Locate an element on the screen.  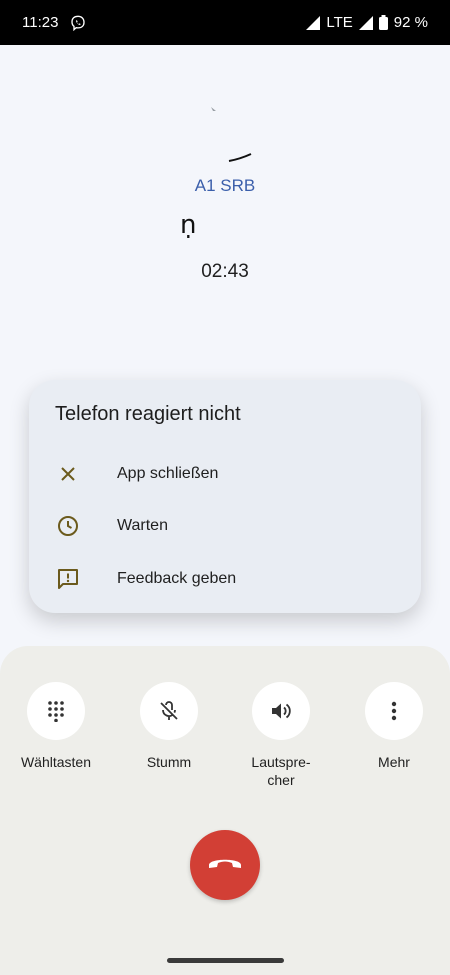
speaker-label: Lautspre- cher is located at coordinates (281, 771).